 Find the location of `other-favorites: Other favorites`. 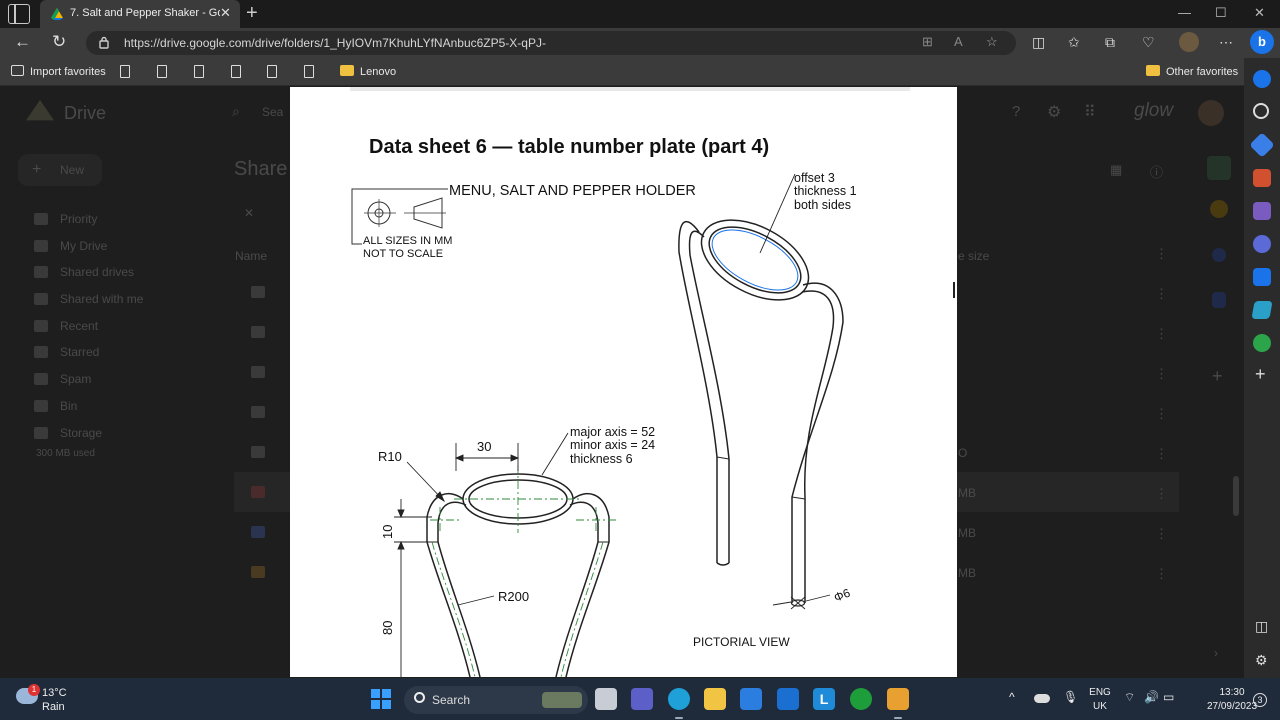

other-favorites: Other favorites is located at coordinates (1192, 71).